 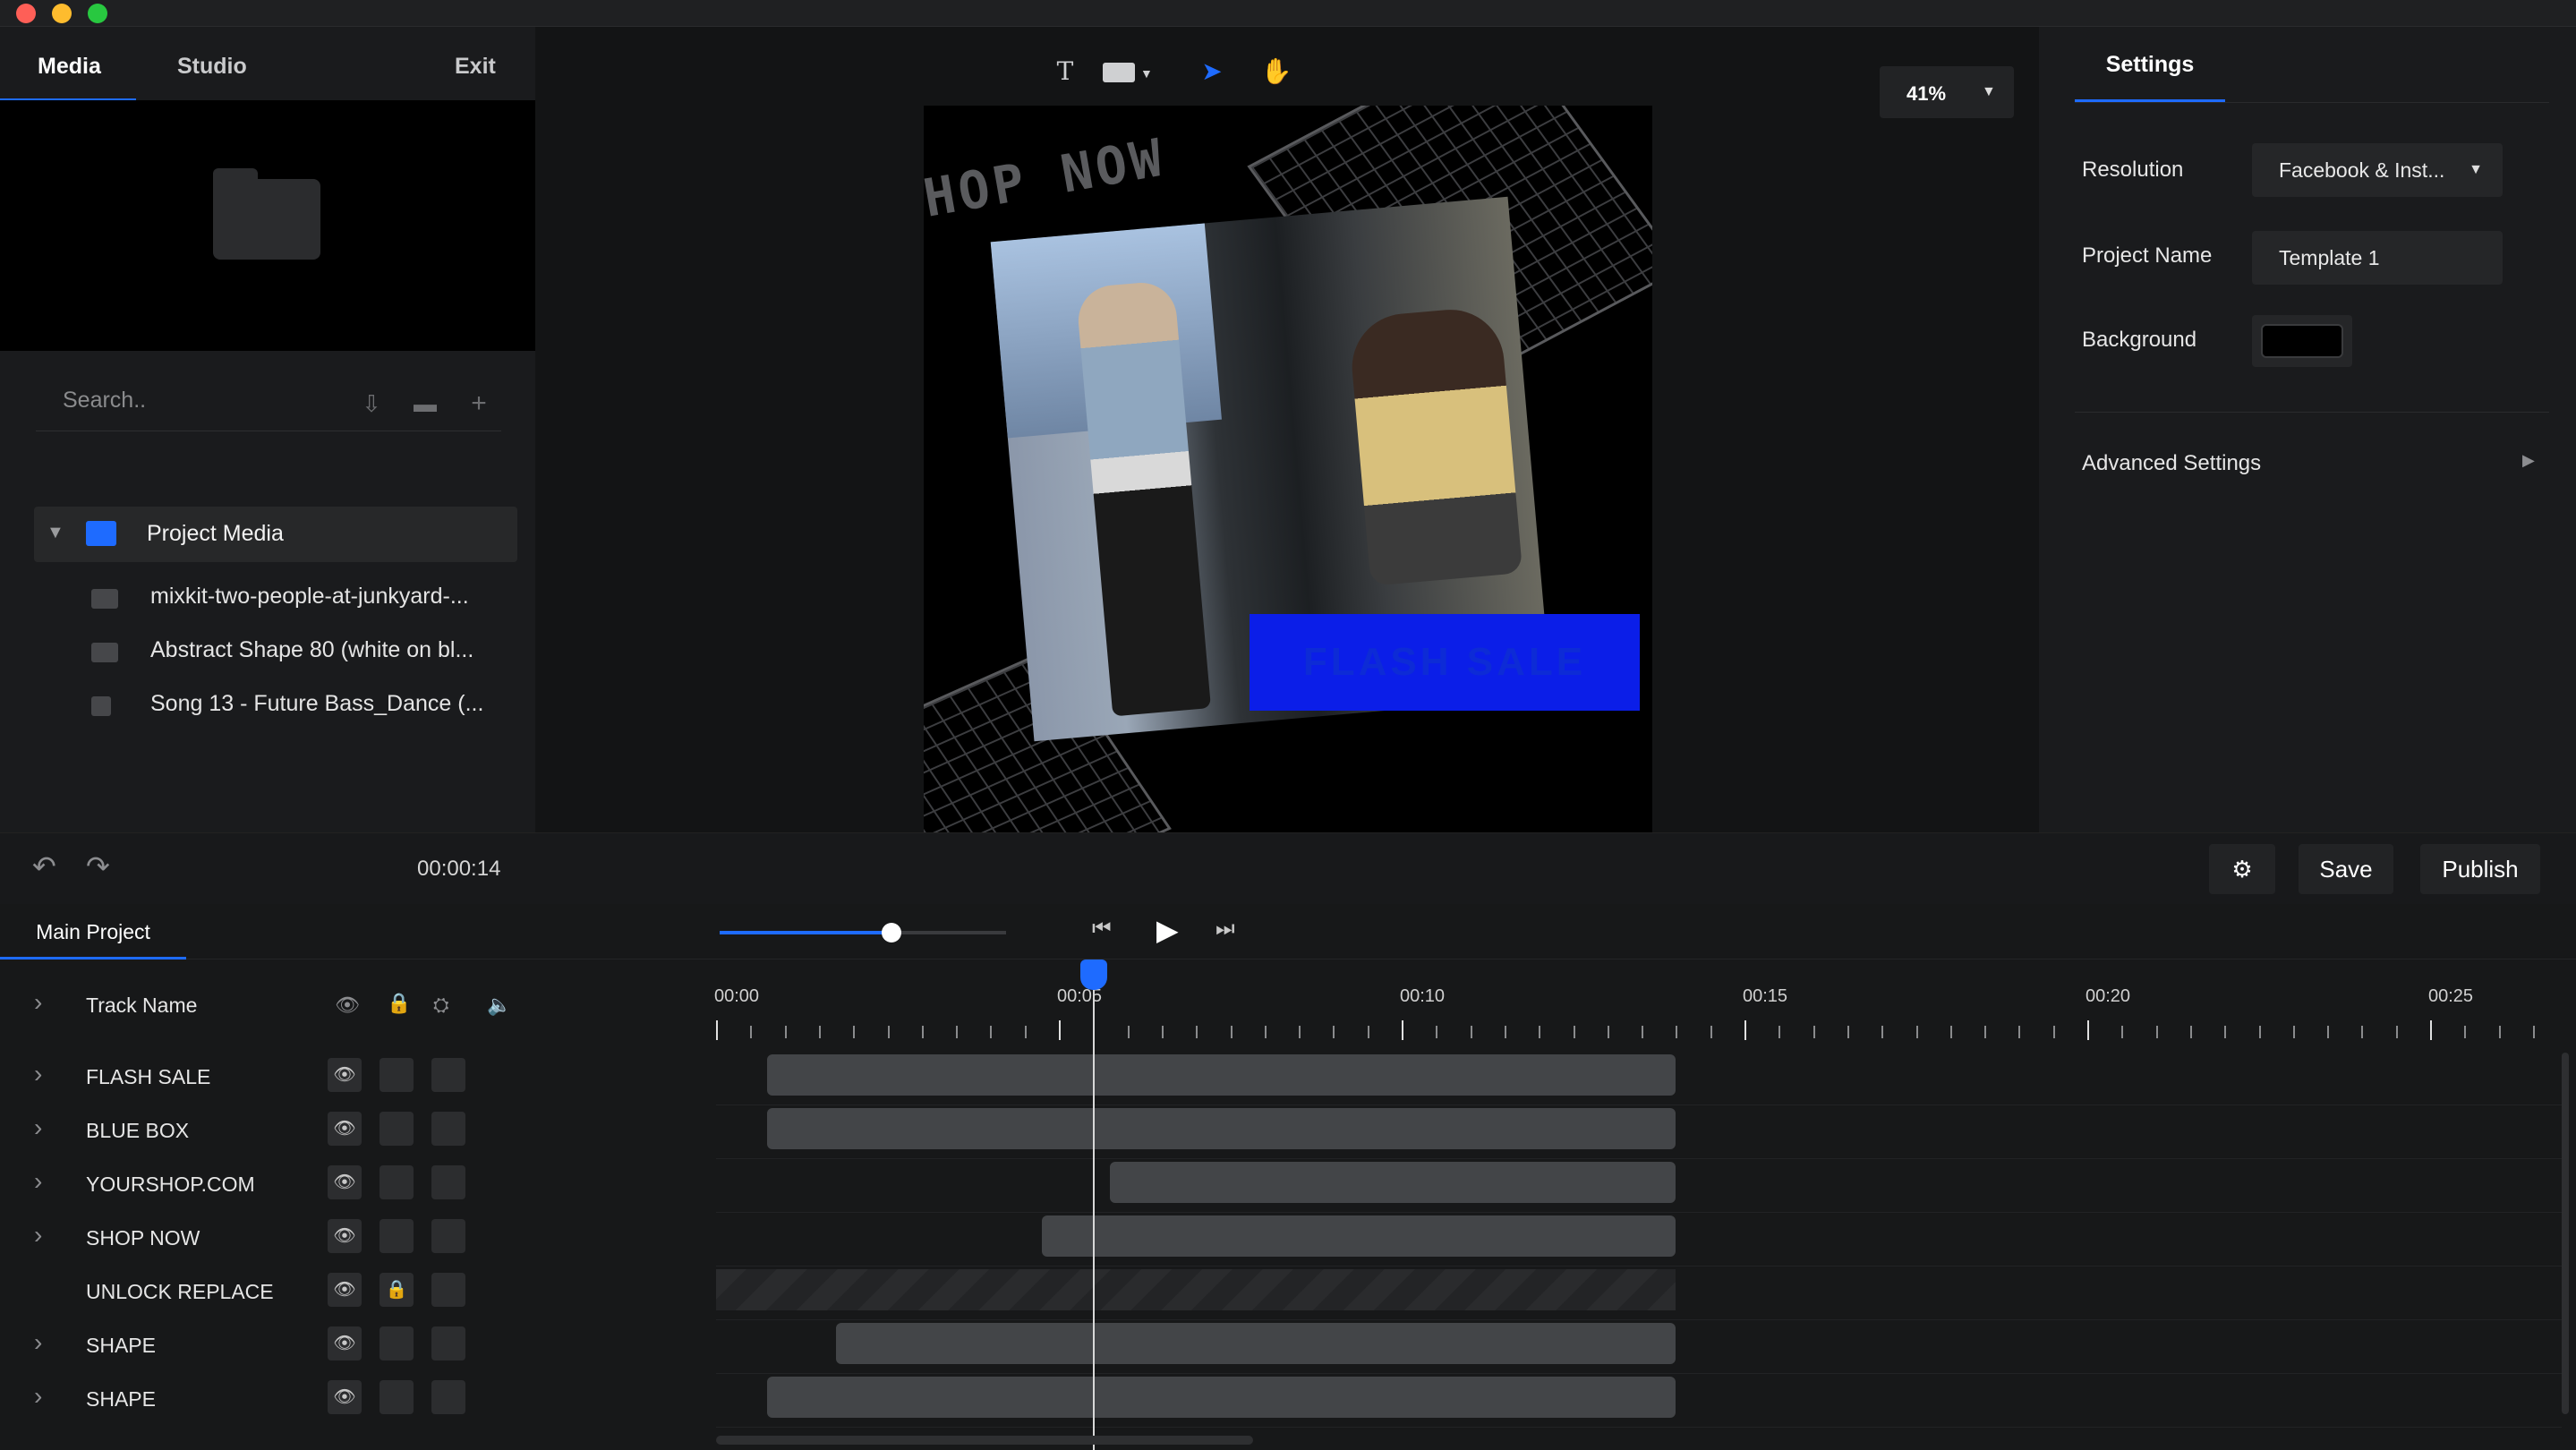 I want to click on redo-icon: ↷, so click(x=98, y=866).